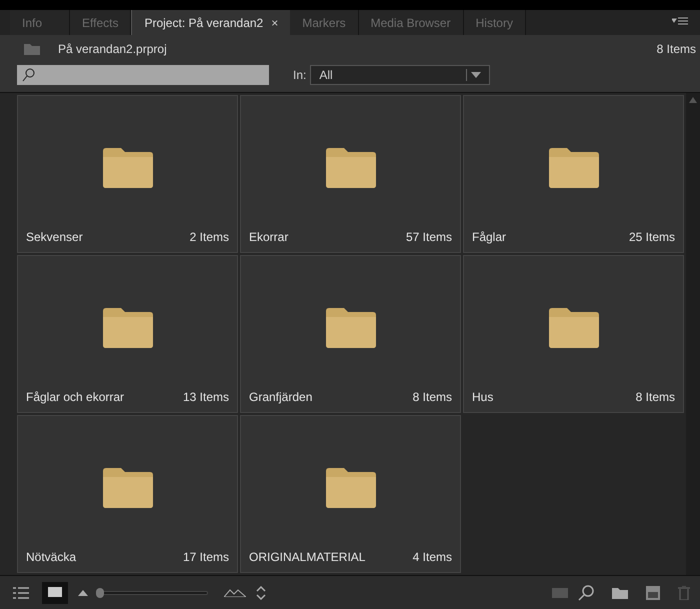 This screenshot has width=700, height=609. Describe the element at coordinates (432, 557) in the screenshot. I see `bin-count: 4 Items` at that location.